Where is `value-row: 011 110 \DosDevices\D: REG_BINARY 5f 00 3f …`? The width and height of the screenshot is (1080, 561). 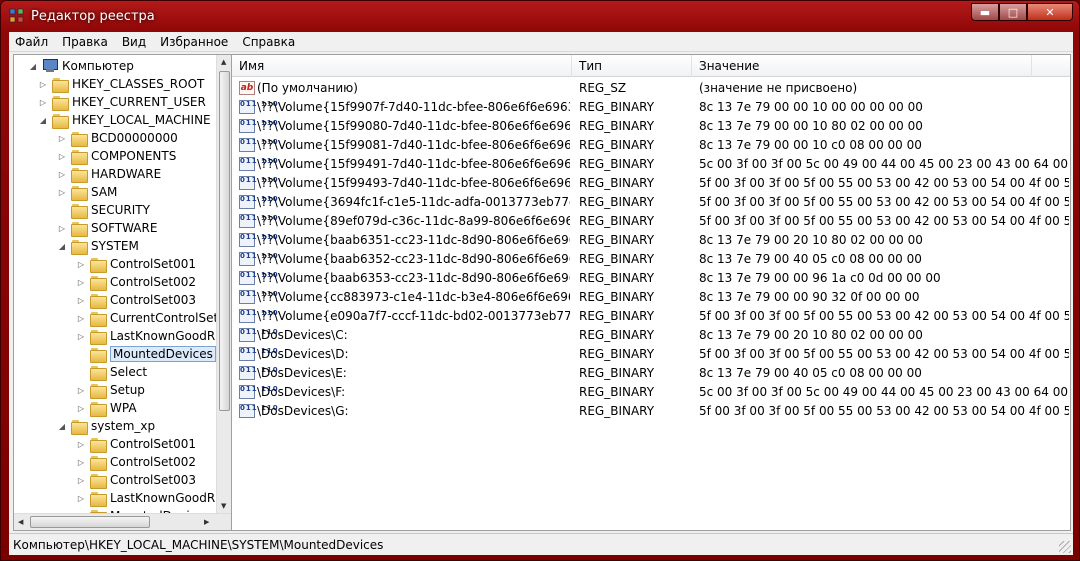
value-row: 011 110 \DosDevices\D: REG_BINARY 5f 00 3f … is located at coordinates (651, 354).